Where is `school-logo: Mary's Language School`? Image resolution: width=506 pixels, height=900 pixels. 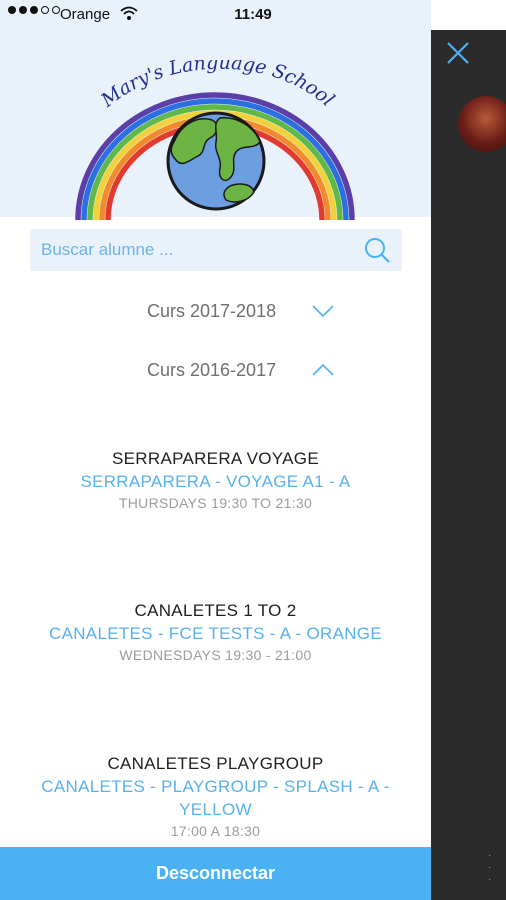
school-logo: Mary's Language School is located at coordinates (215, 140).